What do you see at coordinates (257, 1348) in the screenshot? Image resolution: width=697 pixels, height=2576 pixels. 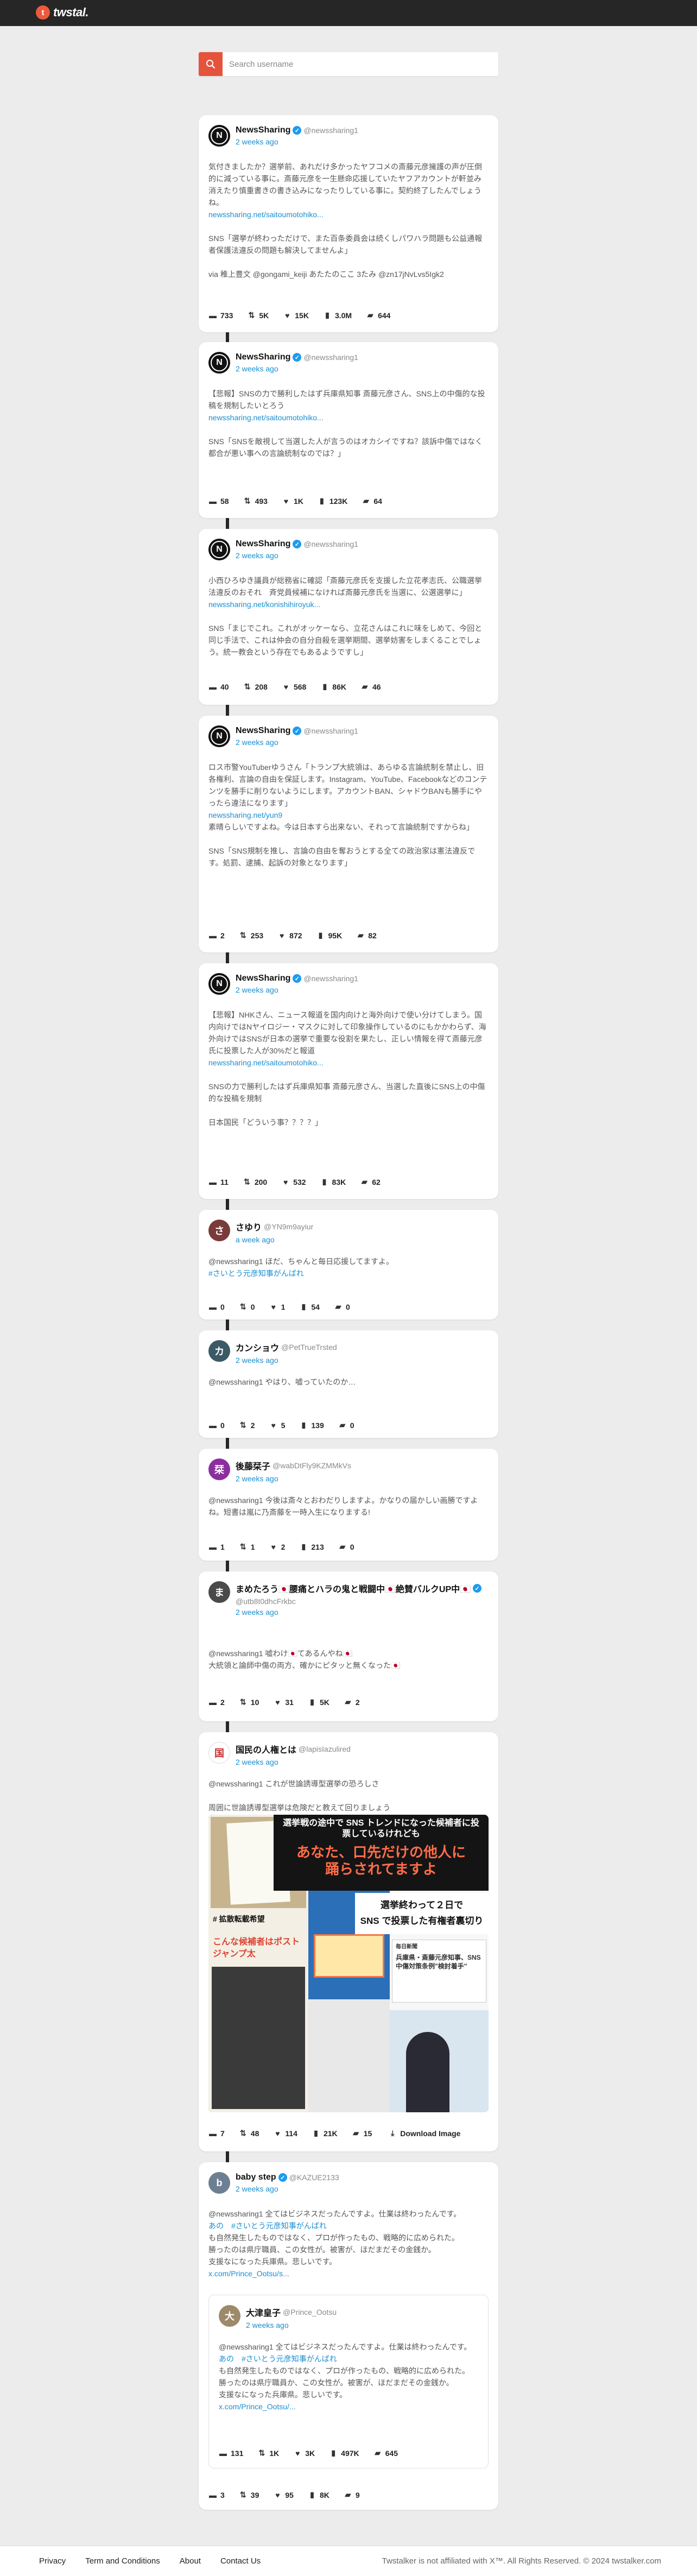 I see `author-name: カンショウ` at bounding box center [257, 1348].